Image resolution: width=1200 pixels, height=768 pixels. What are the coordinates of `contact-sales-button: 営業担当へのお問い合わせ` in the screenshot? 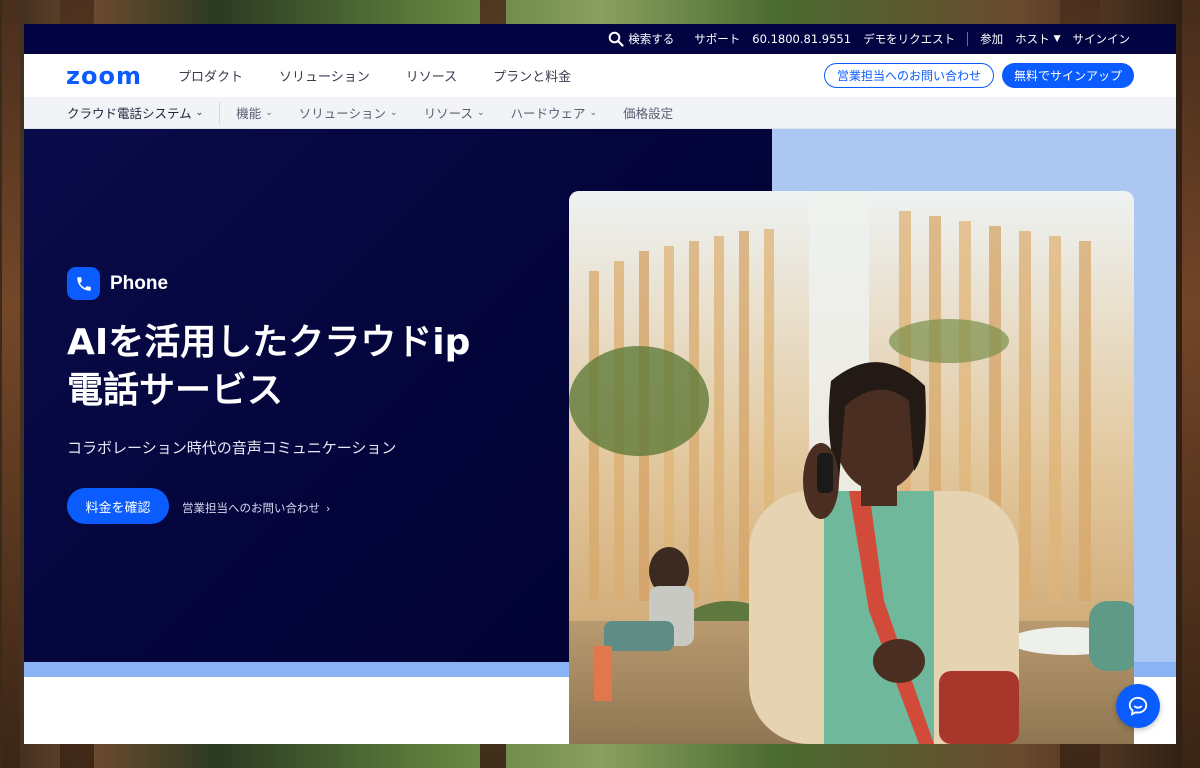 It's located at (908, 75).